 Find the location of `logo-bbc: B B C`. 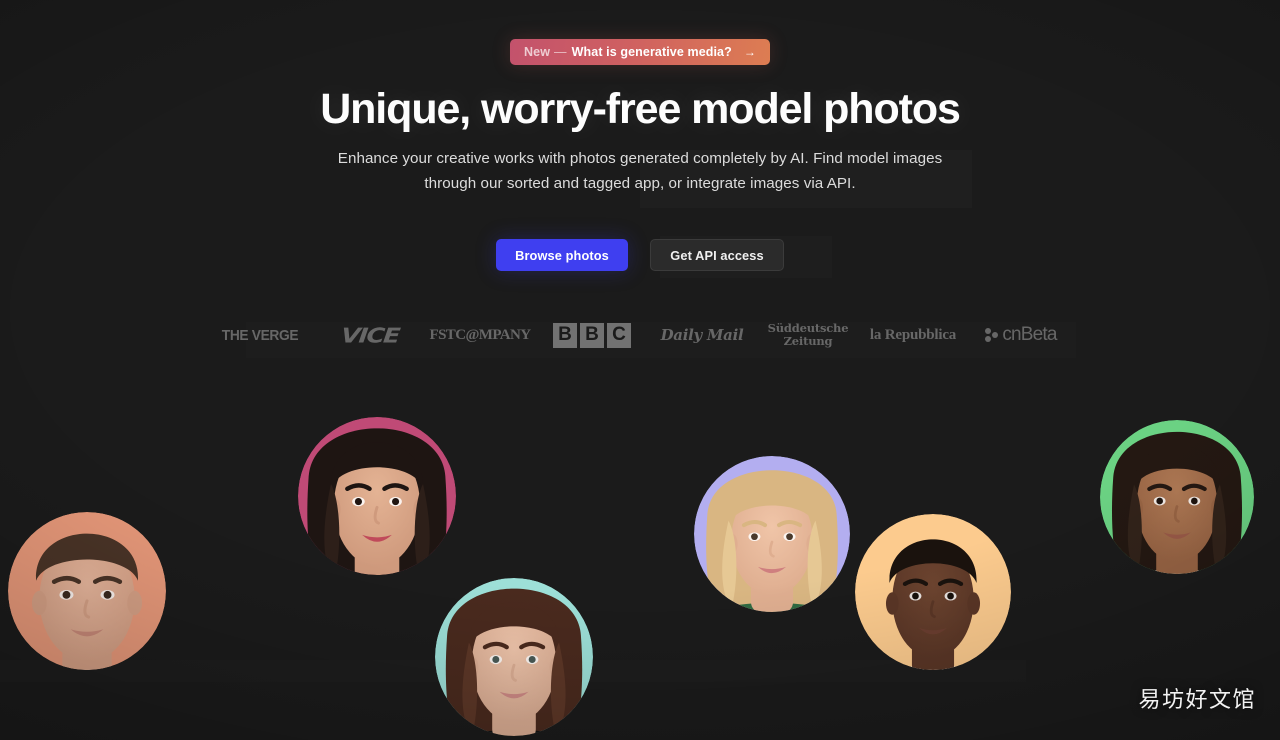

logo-bbc: B B C is located at coordinates (592, 335).